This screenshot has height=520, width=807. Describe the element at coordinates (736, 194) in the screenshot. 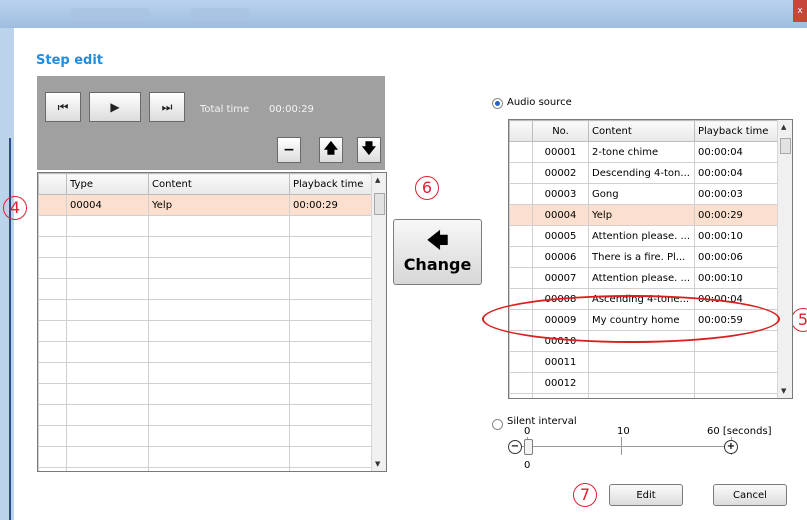

I see `time-cell: 00:00:03` at that location.